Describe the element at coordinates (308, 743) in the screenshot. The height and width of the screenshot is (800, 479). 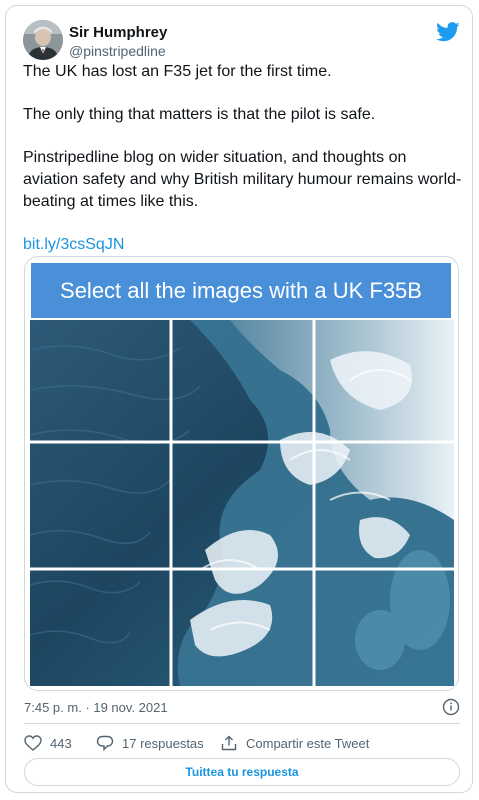
I see `share-label: Compartir este Tweet` at that location.